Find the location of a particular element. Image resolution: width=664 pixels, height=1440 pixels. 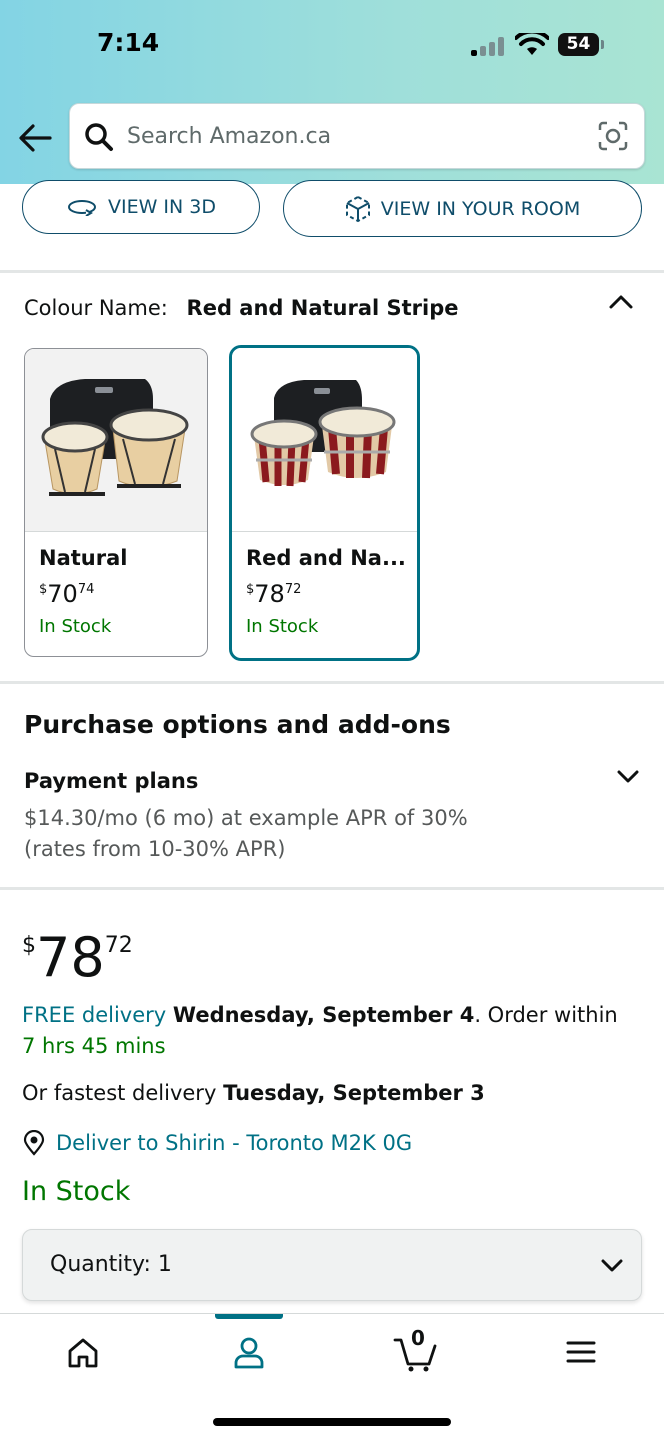

quantity-select: Quantity: 1 is located at coordinates (332, 1265).